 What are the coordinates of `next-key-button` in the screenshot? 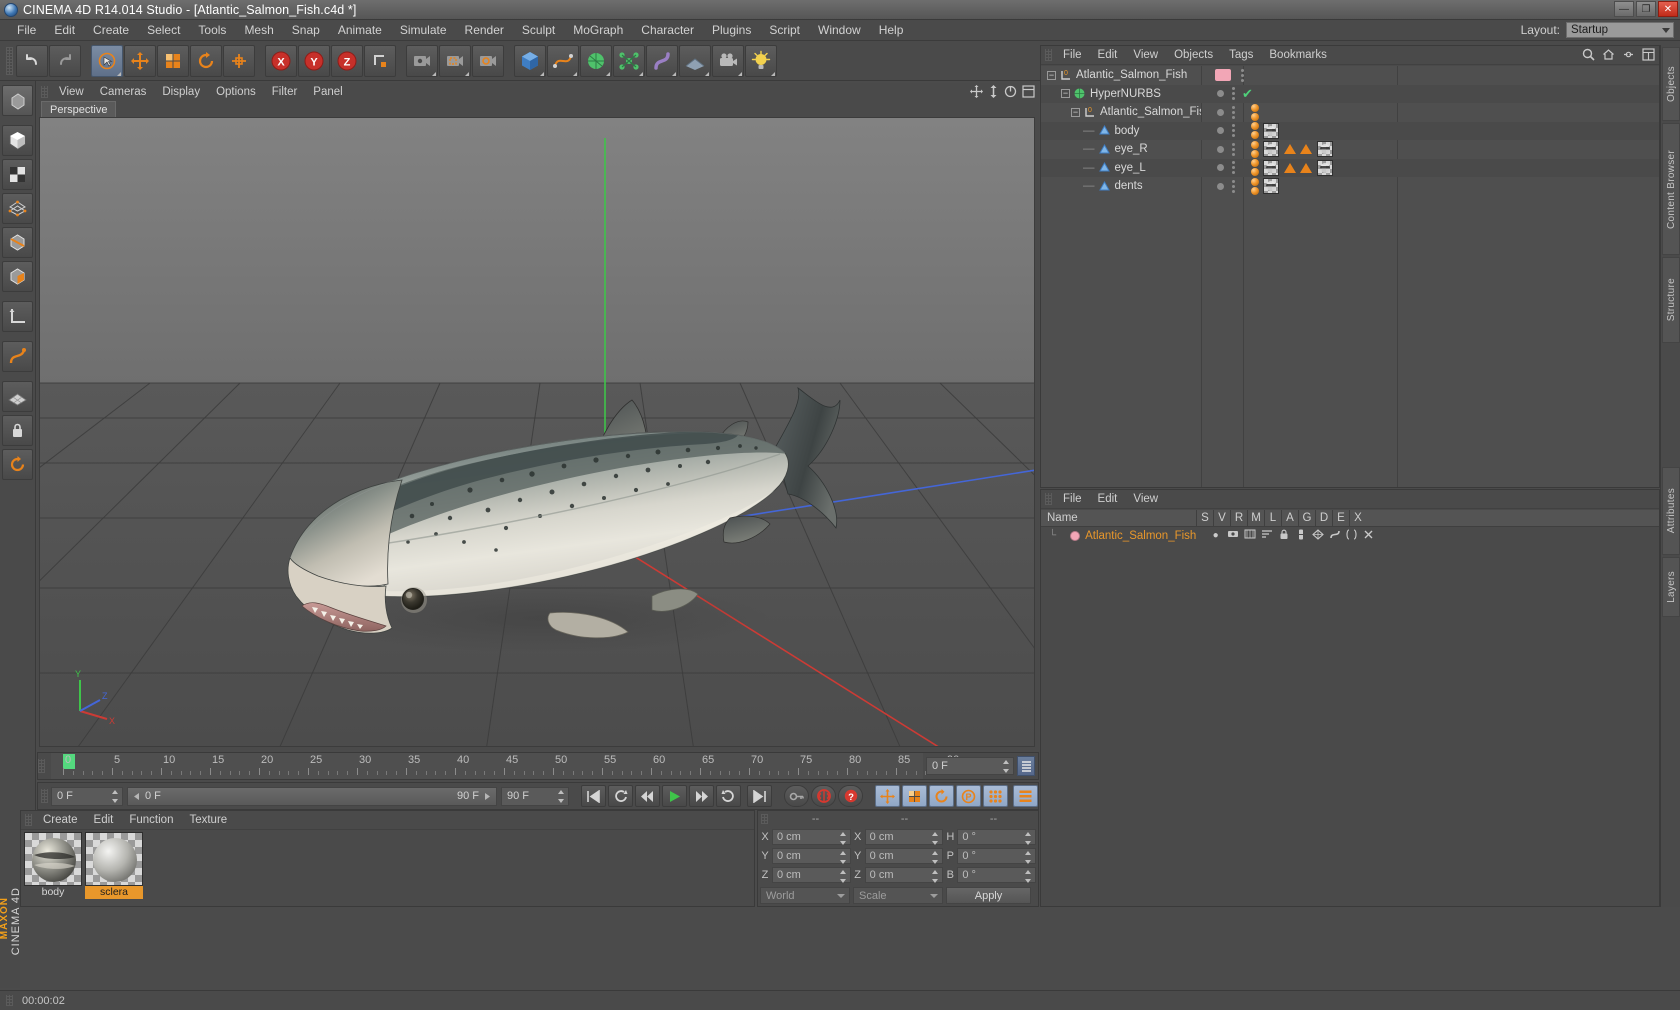 It's located at (728, 796).